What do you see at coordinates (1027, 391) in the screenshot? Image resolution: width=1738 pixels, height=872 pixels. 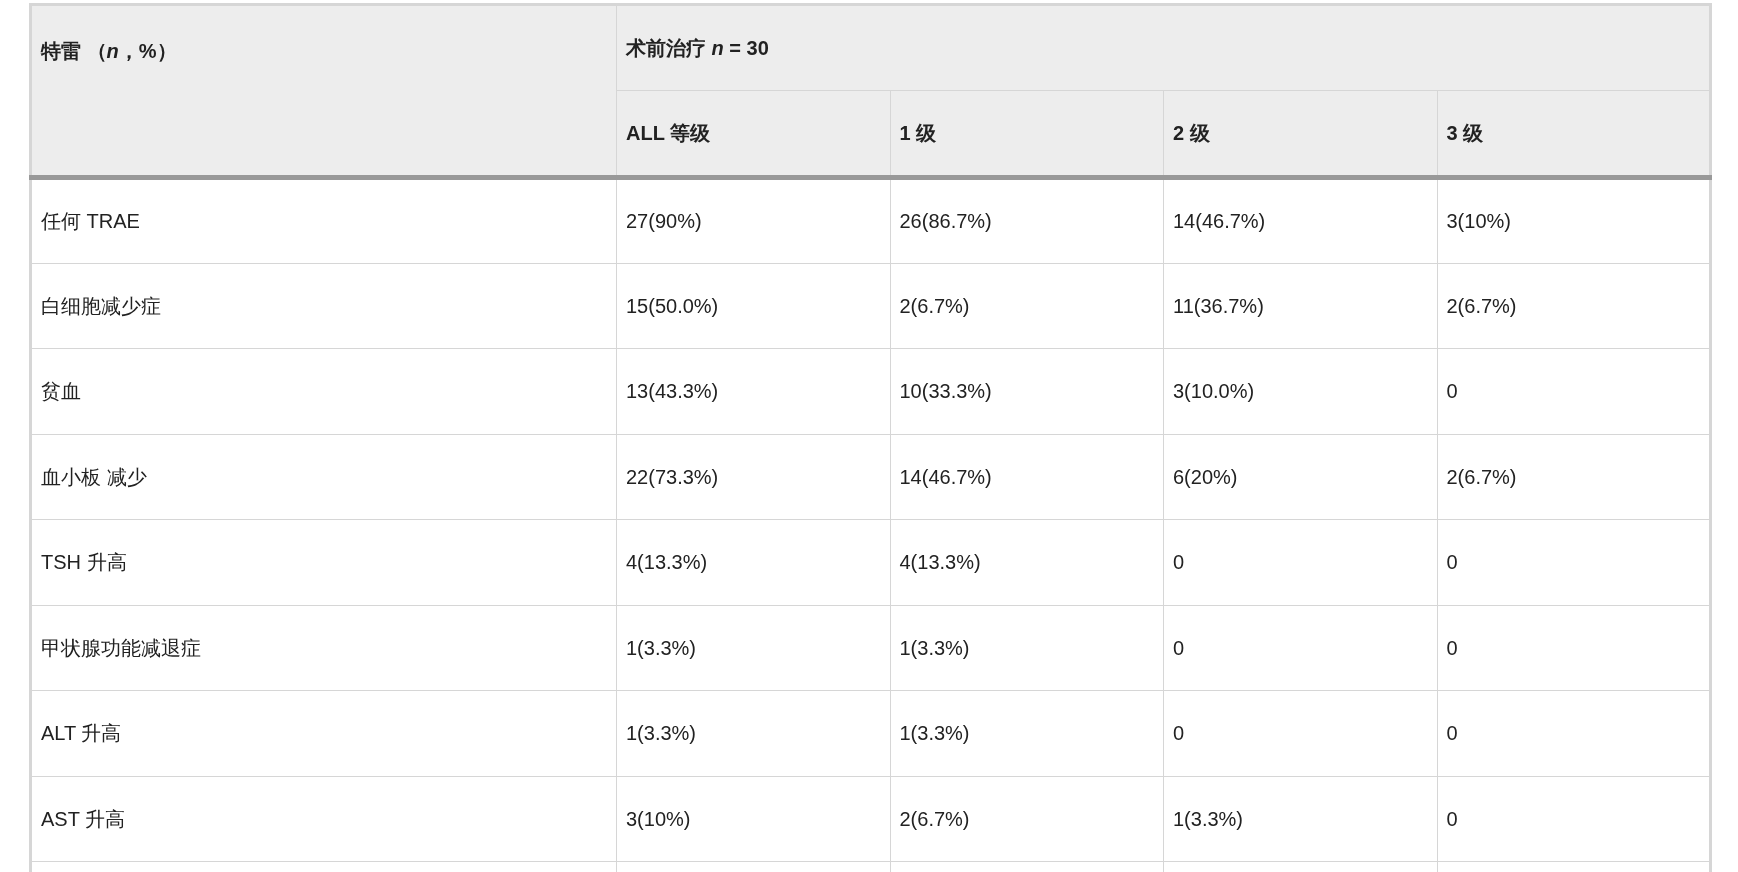 I see `table-cell: 10(33.3%)` at bounding box center [1027, 391].